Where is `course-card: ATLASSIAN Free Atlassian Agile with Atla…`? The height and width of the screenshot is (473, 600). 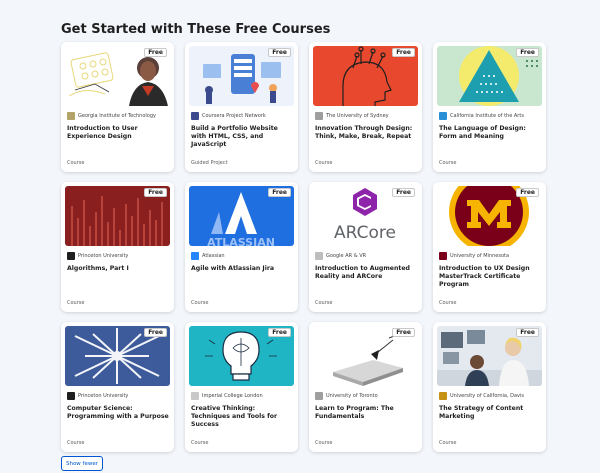
course-card: ATLASSIAN Free Atlassian Agile with Atla… is located at coordinates (241, 247).